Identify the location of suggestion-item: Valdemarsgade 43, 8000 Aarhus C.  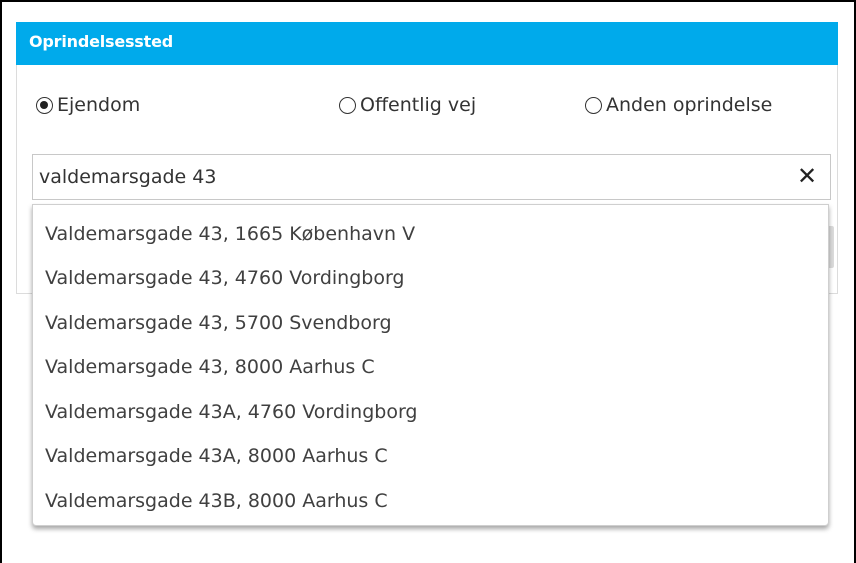
(430, 367).